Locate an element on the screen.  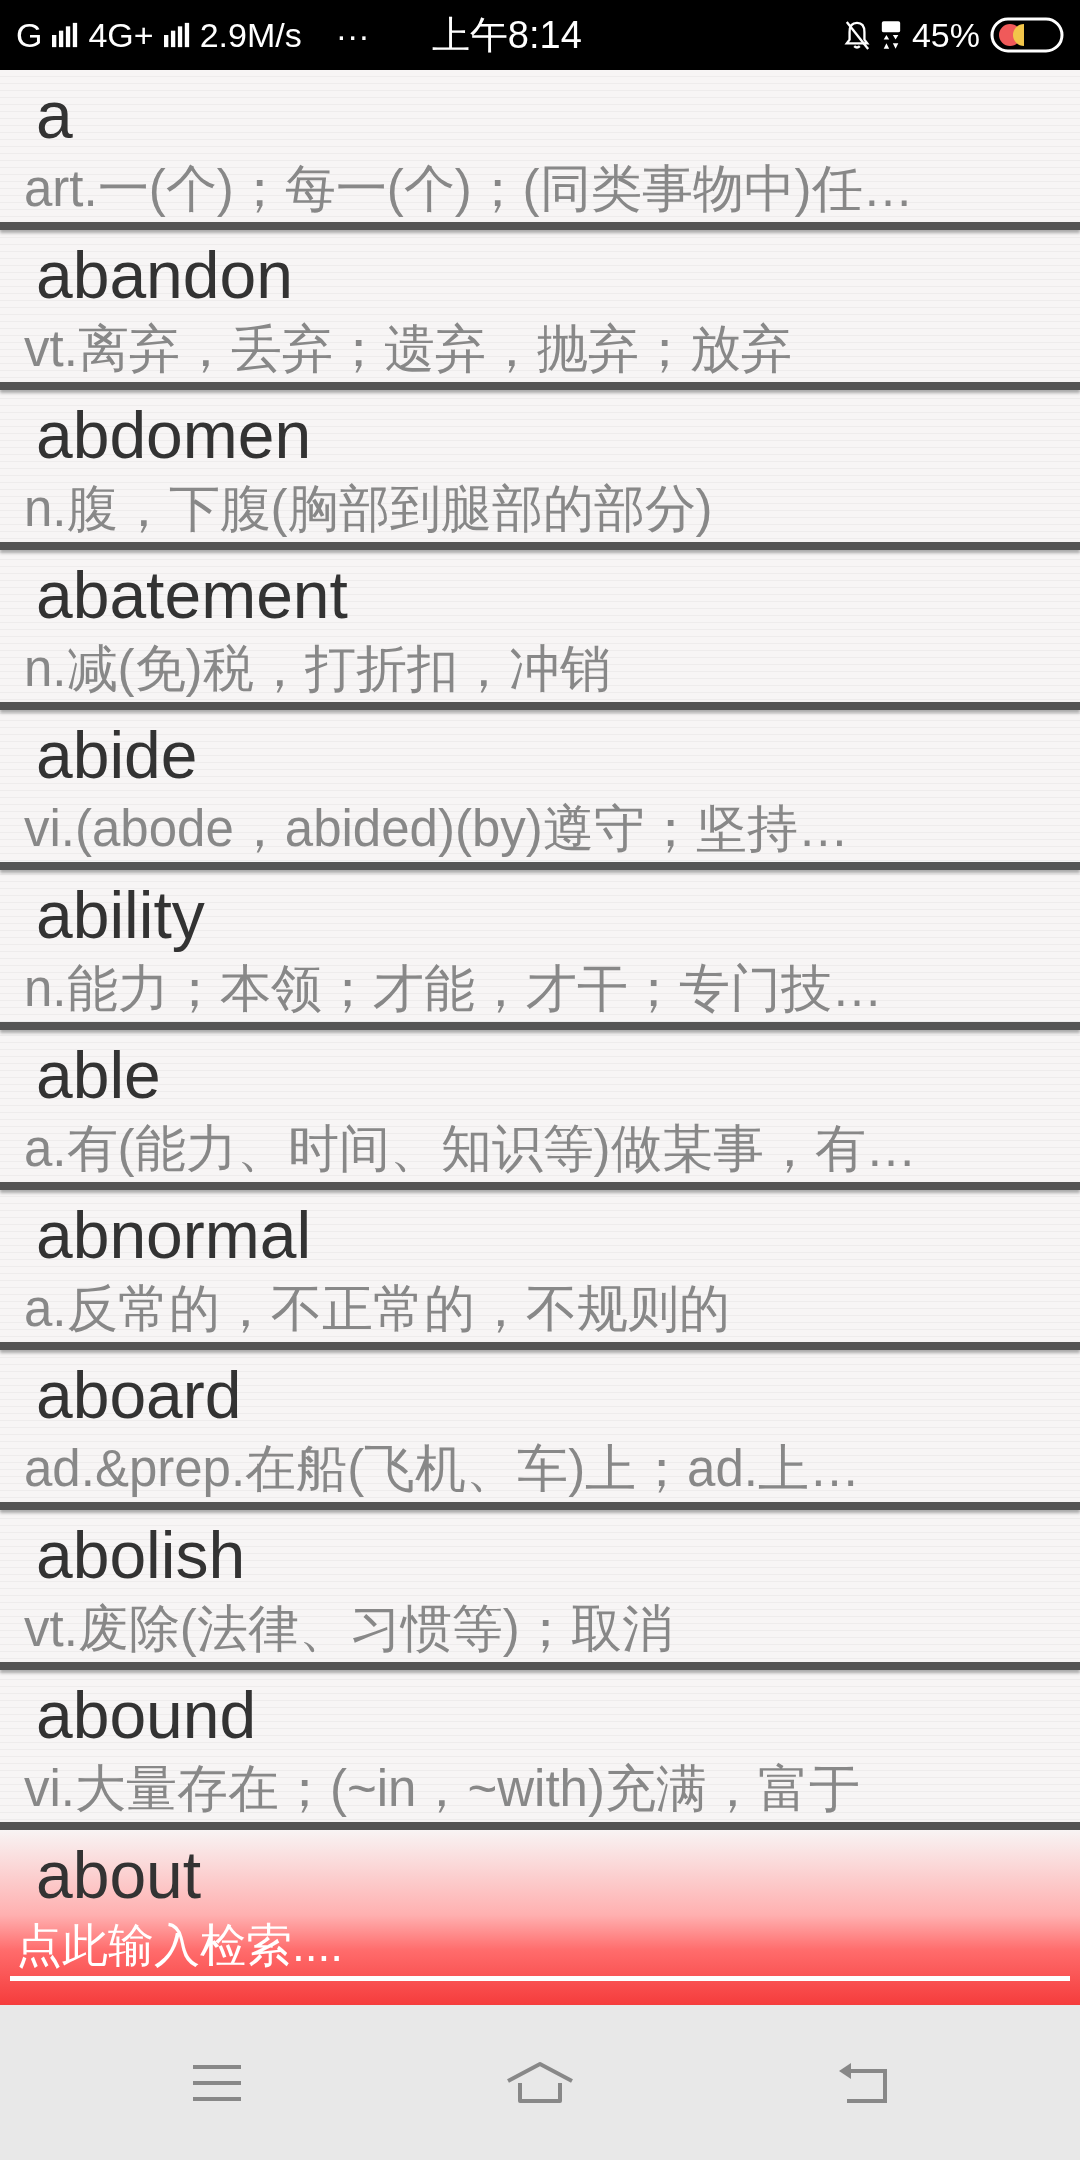
back-icon is located at coordinates (863, 2082).